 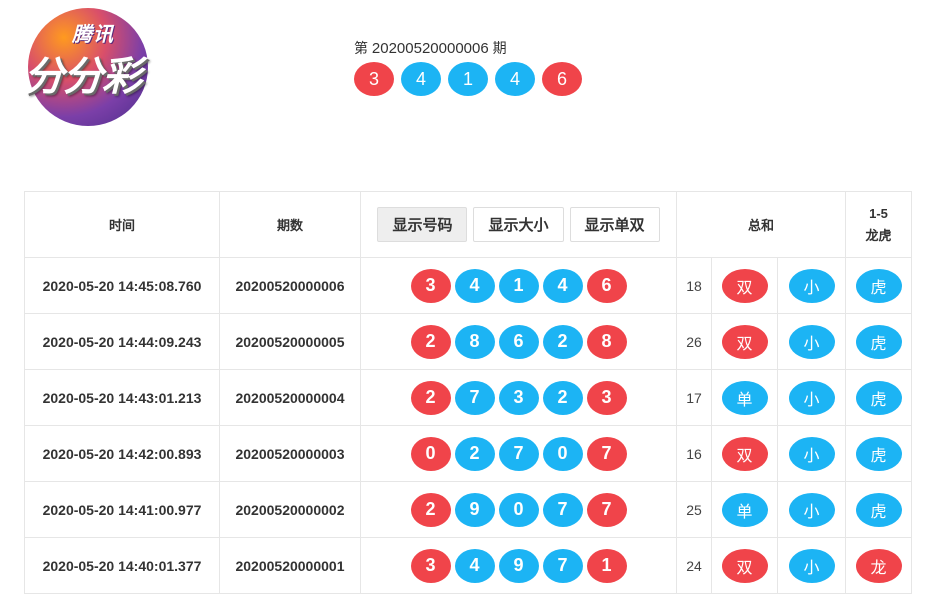 I want to click on draw-numbers: 27323, so click(x=518, y=397).